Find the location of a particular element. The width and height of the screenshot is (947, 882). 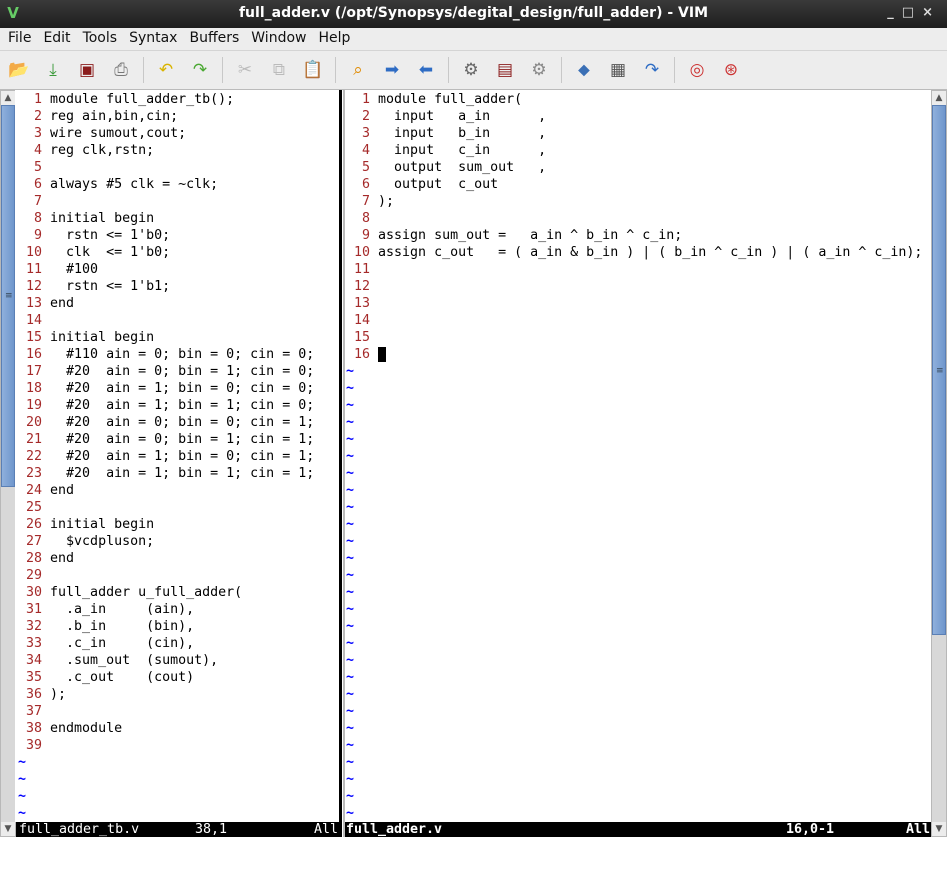

code-line: 3 input b_in , is located at coordinates (638, 133).